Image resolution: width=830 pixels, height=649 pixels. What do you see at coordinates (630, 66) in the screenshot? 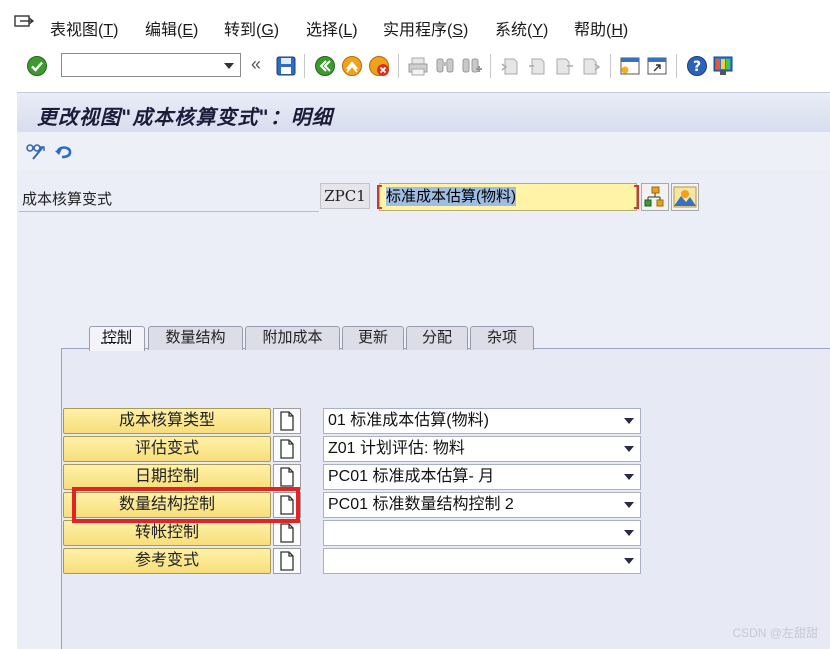
I see `new-session-icon` at bounding box center [630, 66].